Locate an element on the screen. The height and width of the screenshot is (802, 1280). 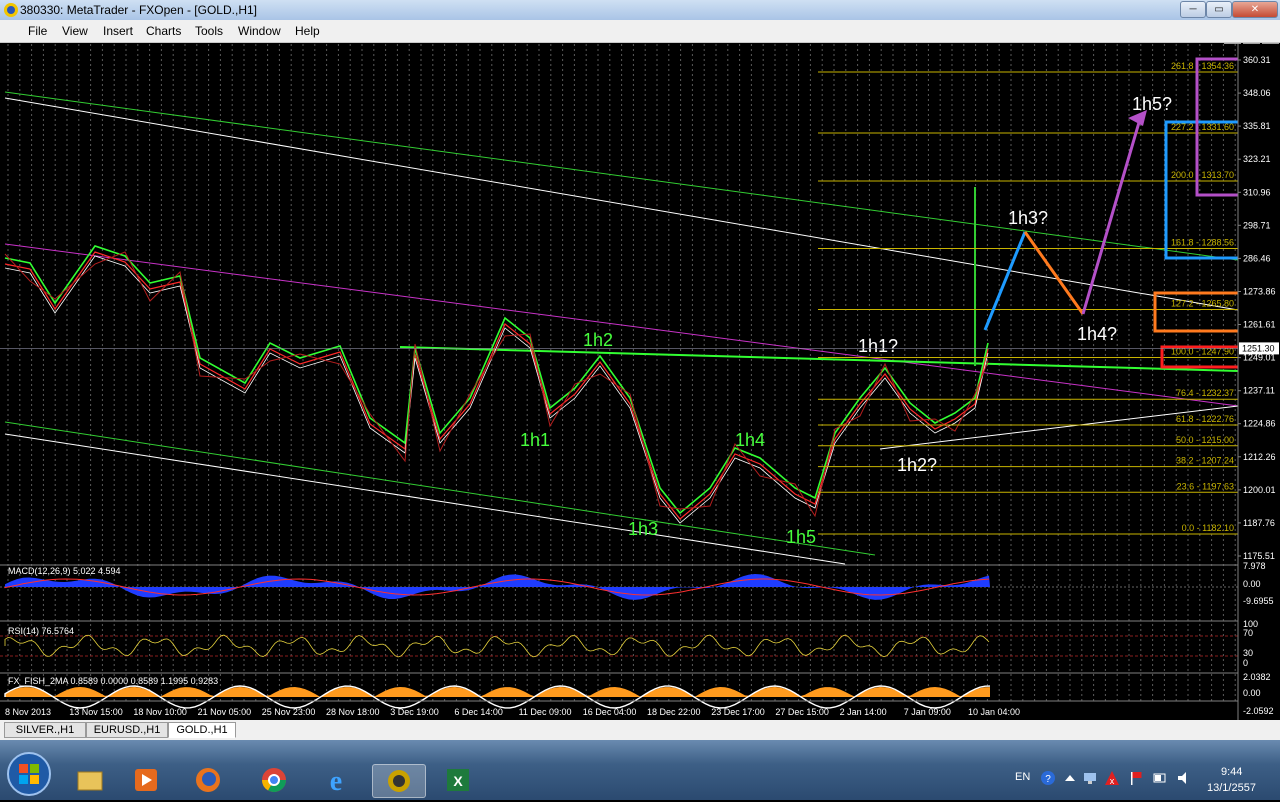
tab-gold-h1: GOLD.,H1 is located at coordinates (202, 730).